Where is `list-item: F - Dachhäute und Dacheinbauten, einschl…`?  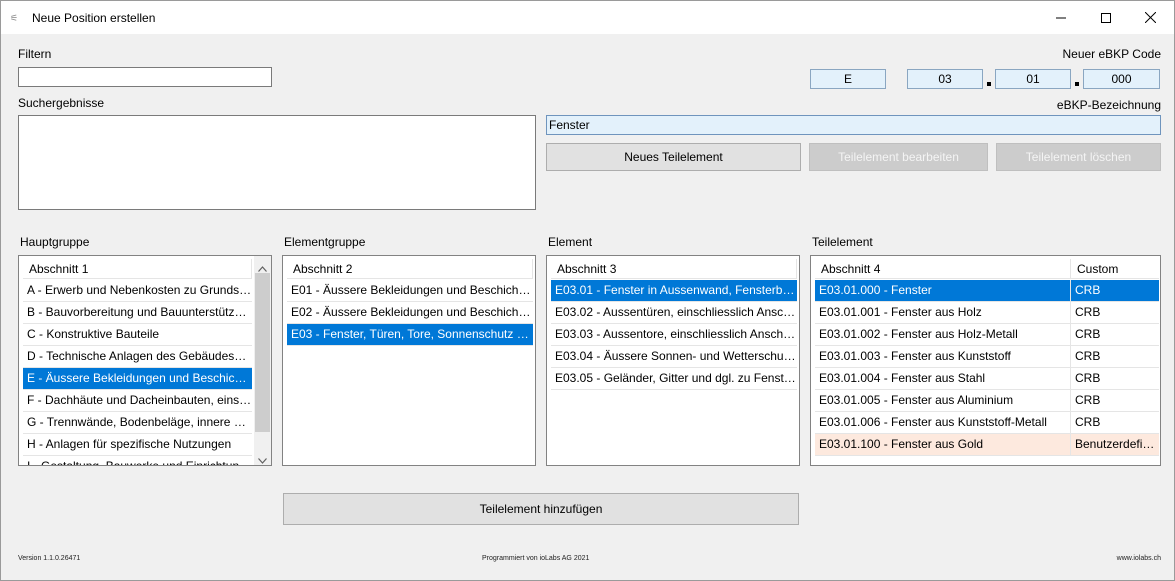 list-item: F - Dachhäute und Dacheinbauten, einschl… is located at coordinates (137, 401).